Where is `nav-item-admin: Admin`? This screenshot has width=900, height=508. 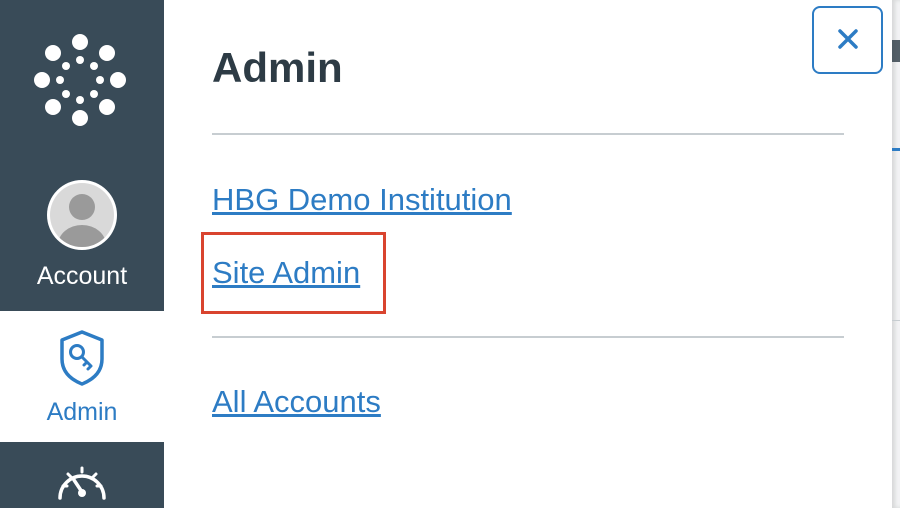
nav-item-admin: Admin is located at coordinates (82, 376).